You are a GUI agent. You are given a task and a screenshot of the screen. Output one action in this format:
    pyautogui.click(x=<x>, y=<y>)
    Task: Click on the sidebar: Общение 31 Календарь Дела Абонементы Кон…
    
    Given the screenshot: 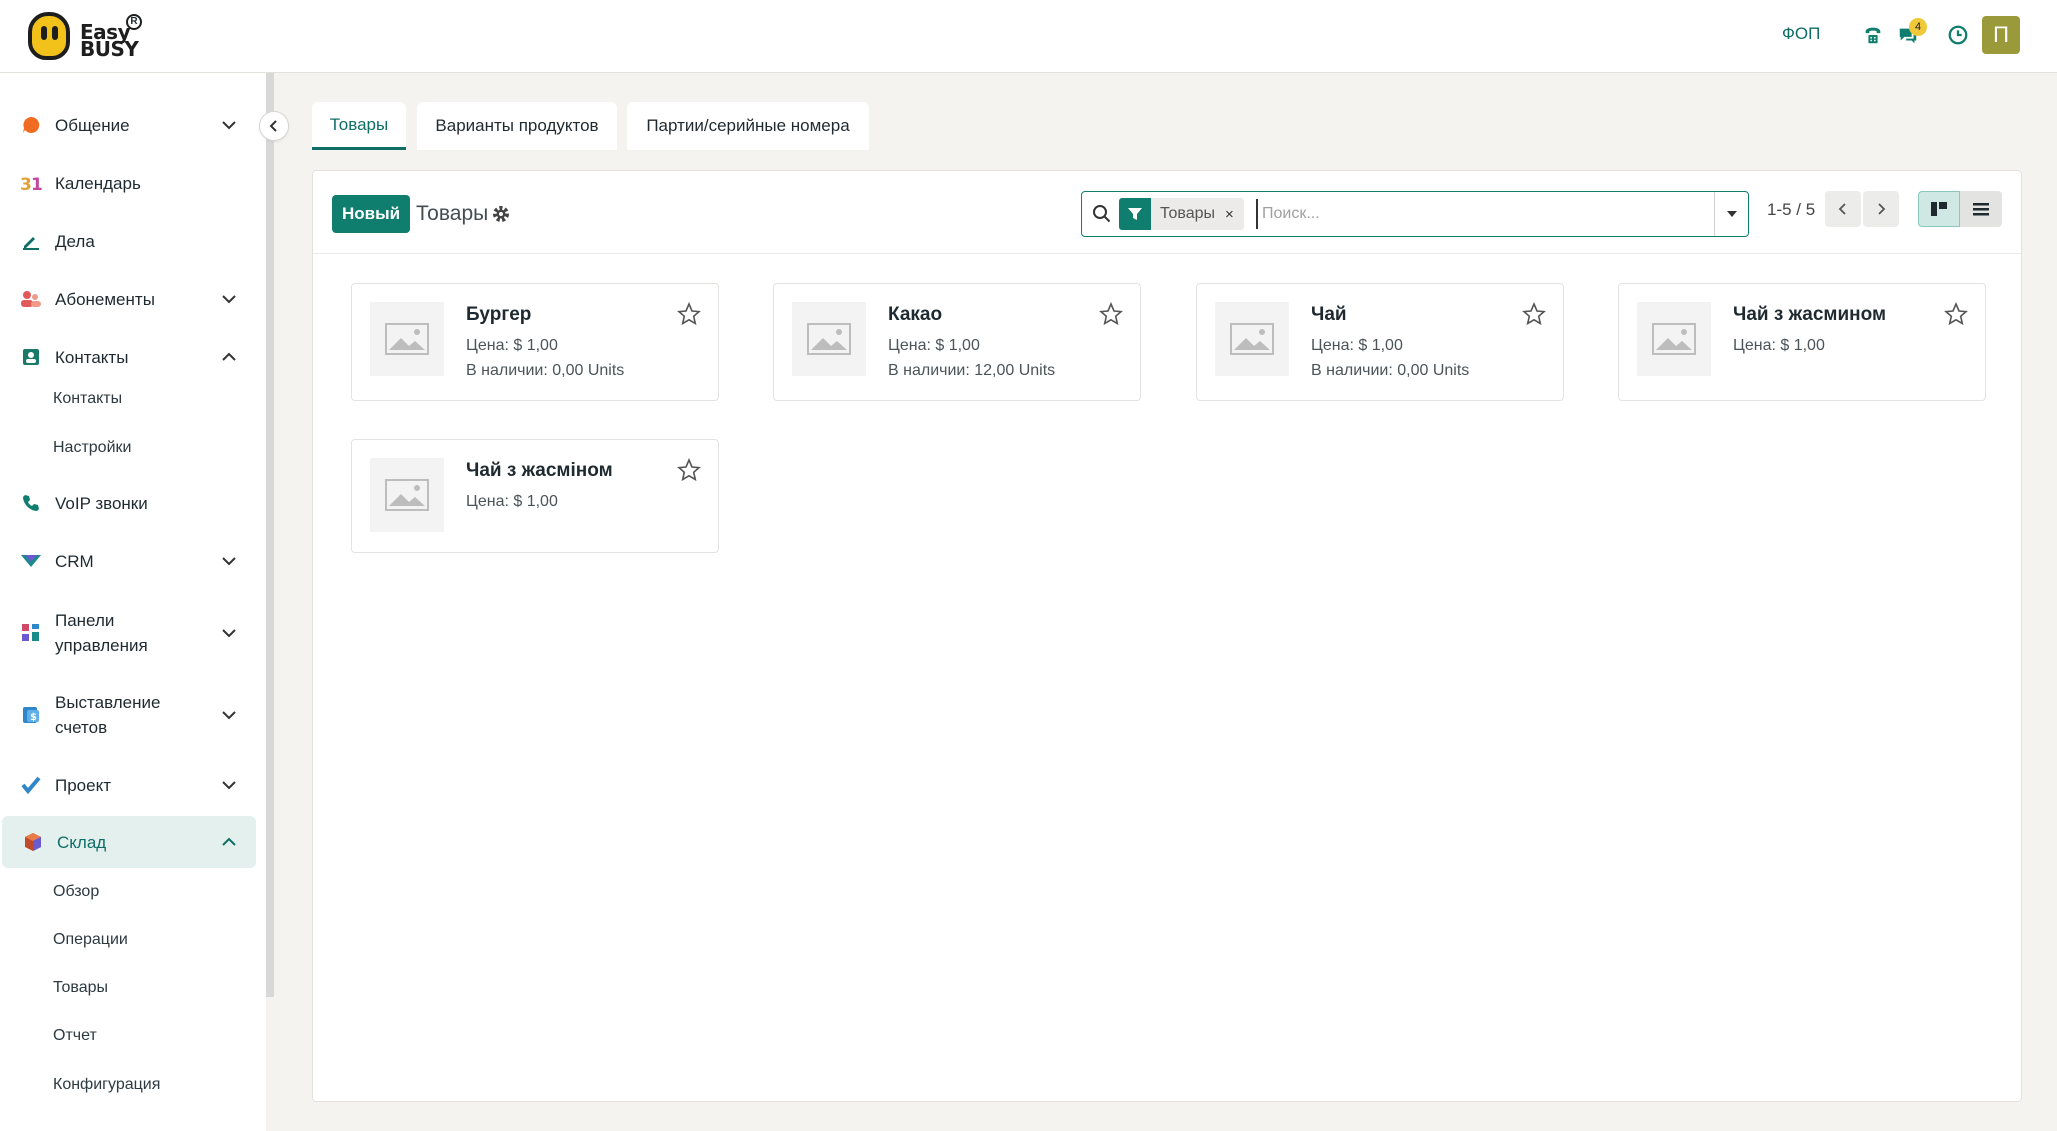 What is the action you would take?
    pyautogui.click(x=133, y=602)
    